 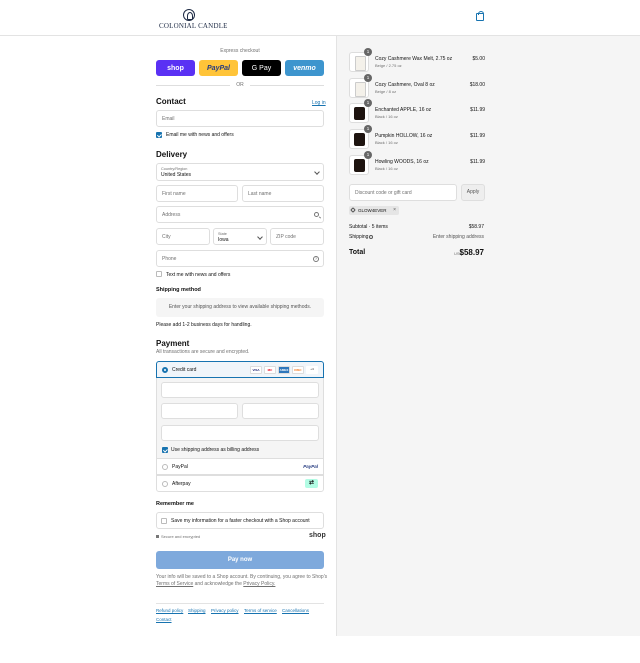 What do you see at coordinates (317, 172) in the screenshot?
I see `chevron-down-icon` at bounding box center [317, 172].